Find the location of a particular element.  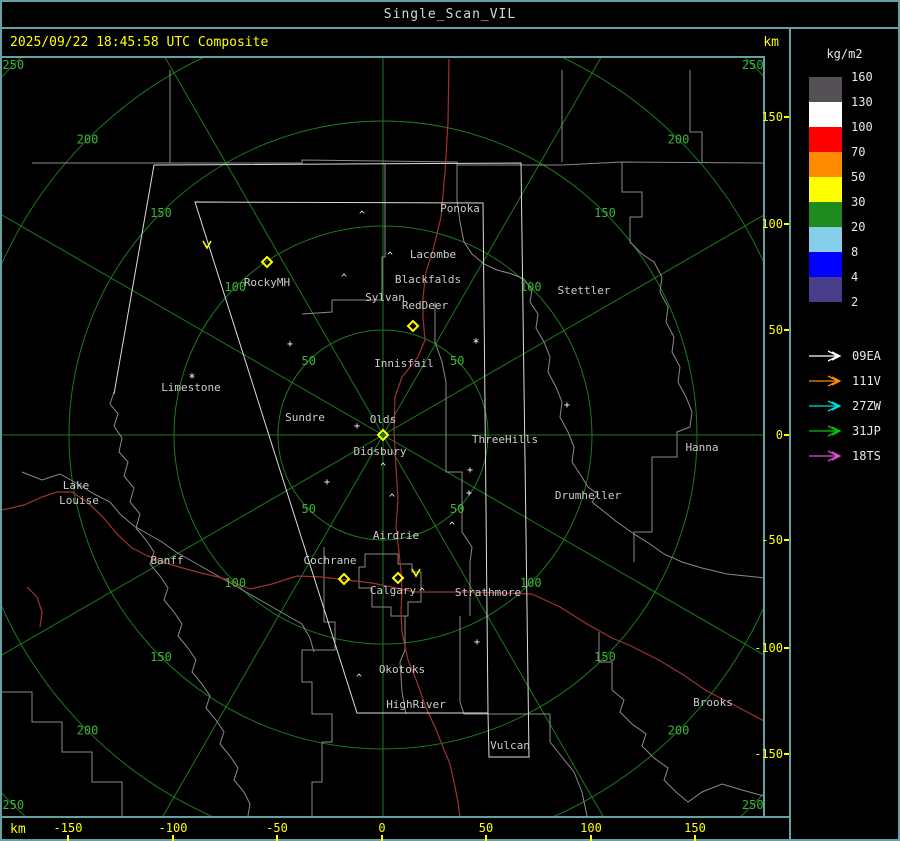

right-axis: 150 100 50 0 -50 -100 -150 is located at coordinates (773, 437).